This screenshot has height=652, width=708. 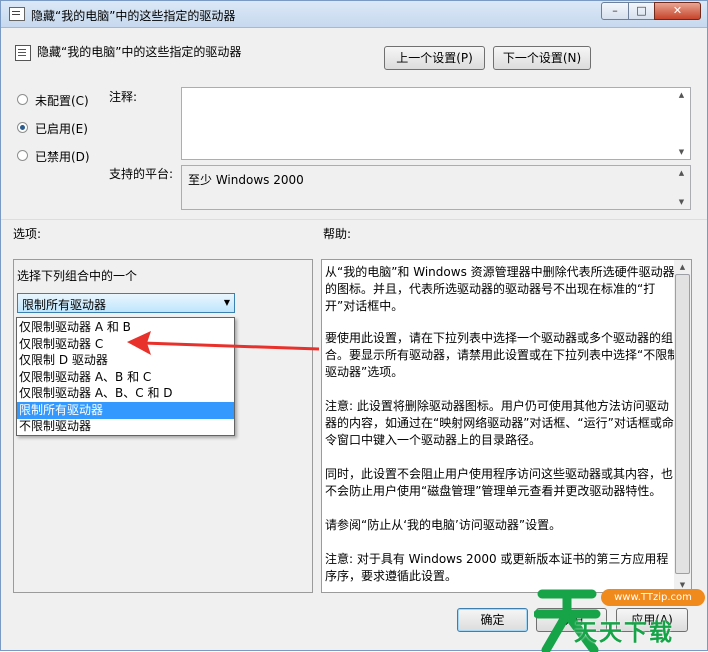 What do you see at coordinates (443, 525) in the screenshot?
I see `help-paragraph: 请参阅“防止从‘我的电脑’访问驱动器”设置。` at bounding box center [443, 525].